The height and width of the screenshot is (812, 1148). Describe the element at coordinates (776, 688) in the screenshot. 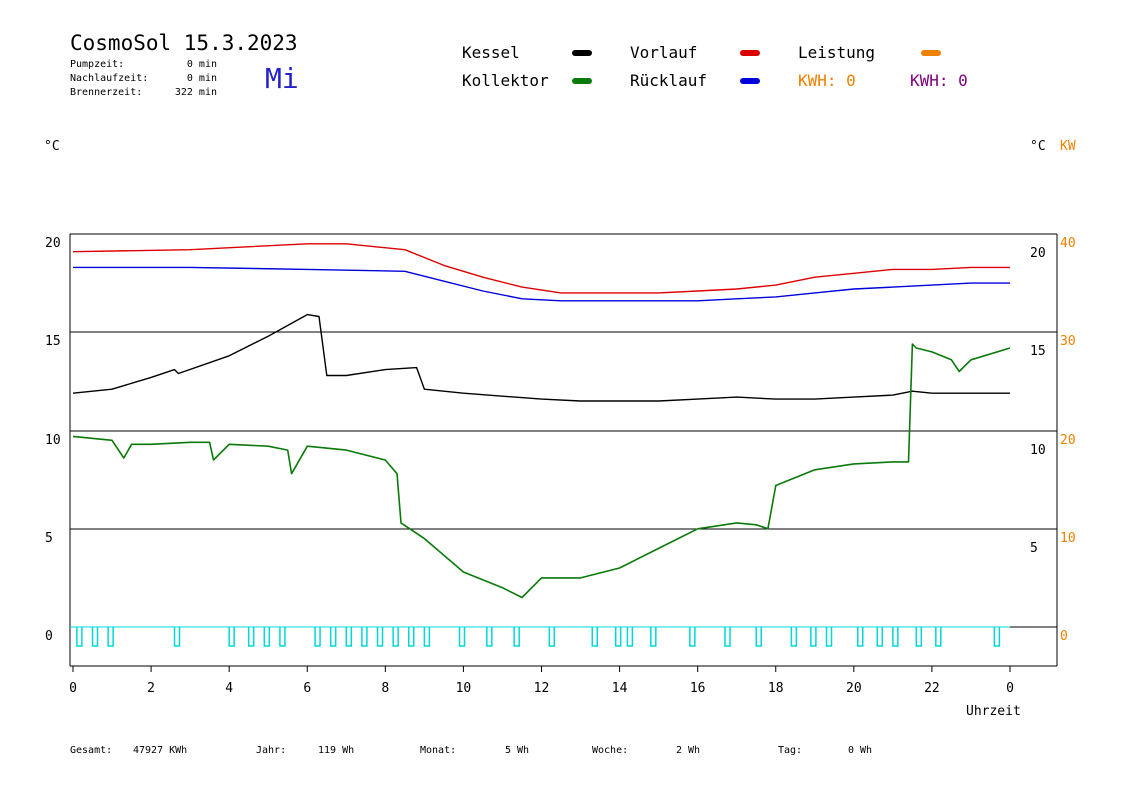

I see `x-tick-label: 18` at that location.